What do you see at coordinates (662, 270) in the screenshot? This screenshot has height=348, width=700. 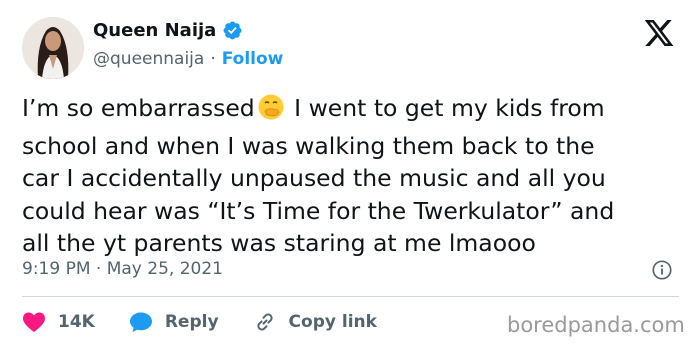 I see `info-icon` at bounding box center [662, 270].